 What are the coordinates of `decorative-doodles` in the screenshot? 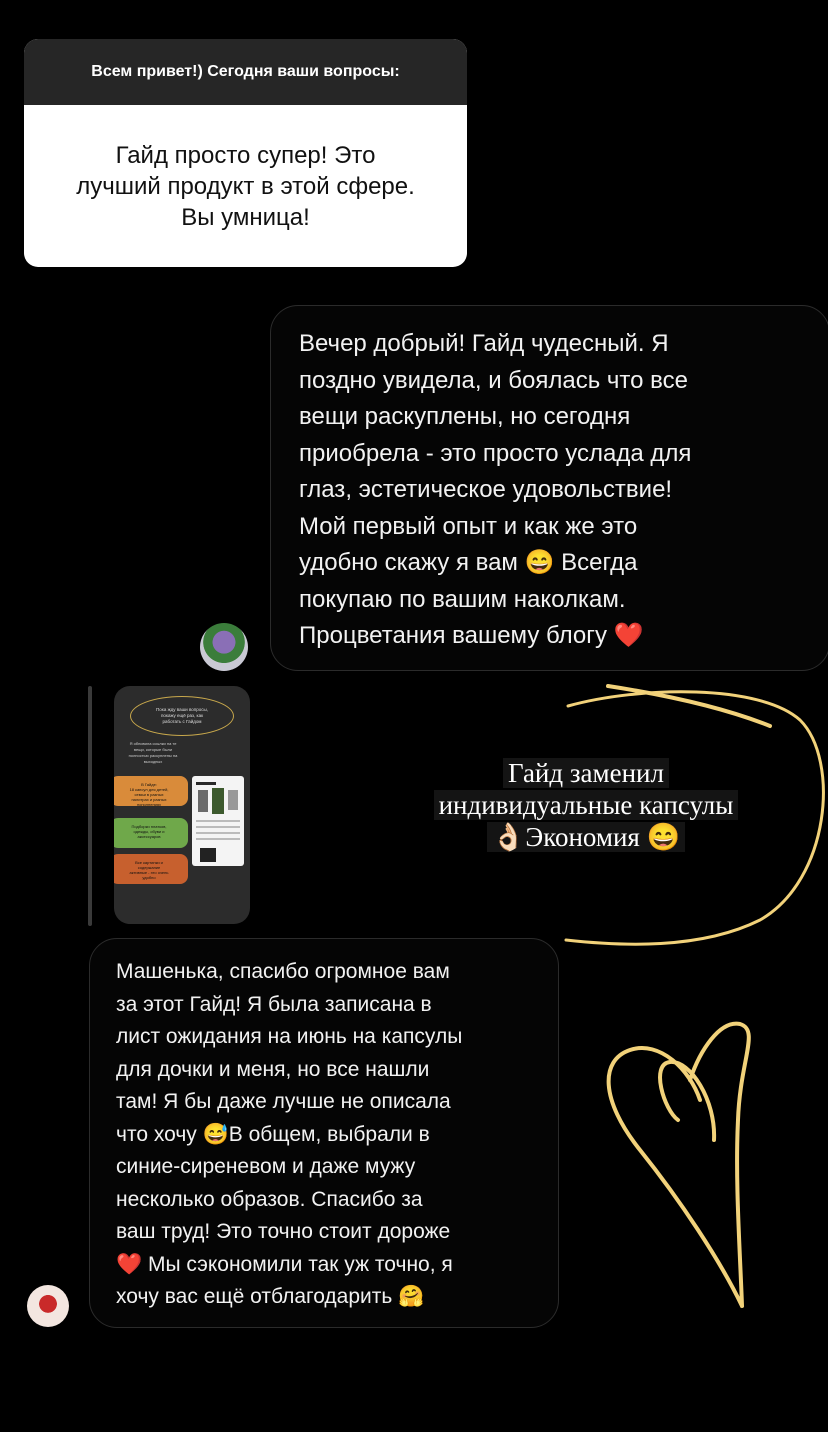 It's located at (694, 996).